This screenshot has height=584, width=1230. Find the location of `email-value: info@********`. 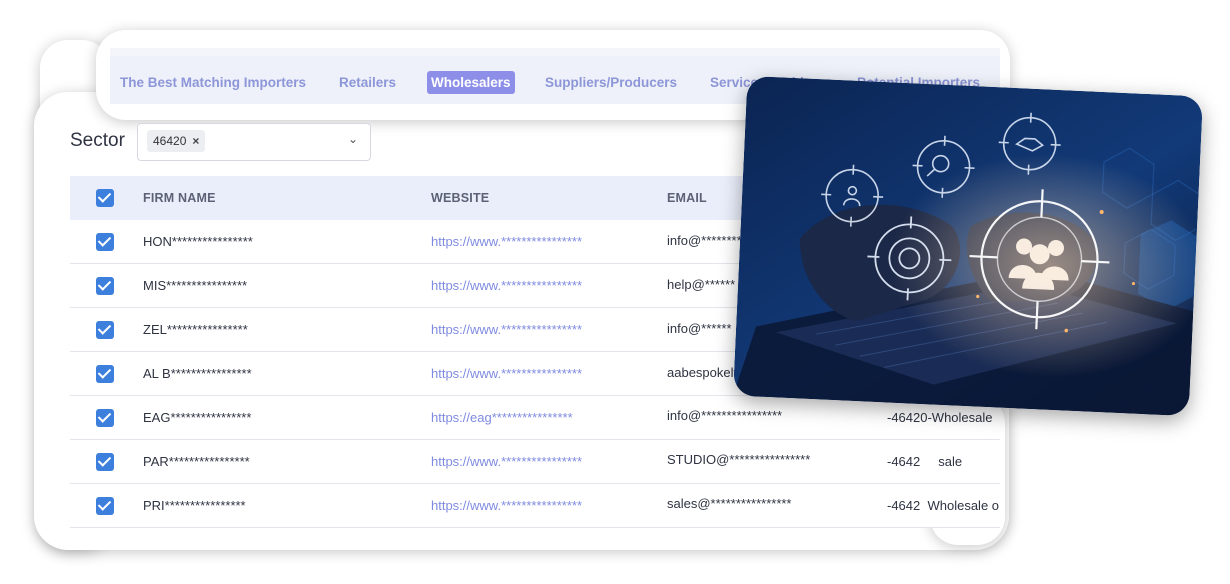

email-value: info@******** is located at coordinates (704, 240).